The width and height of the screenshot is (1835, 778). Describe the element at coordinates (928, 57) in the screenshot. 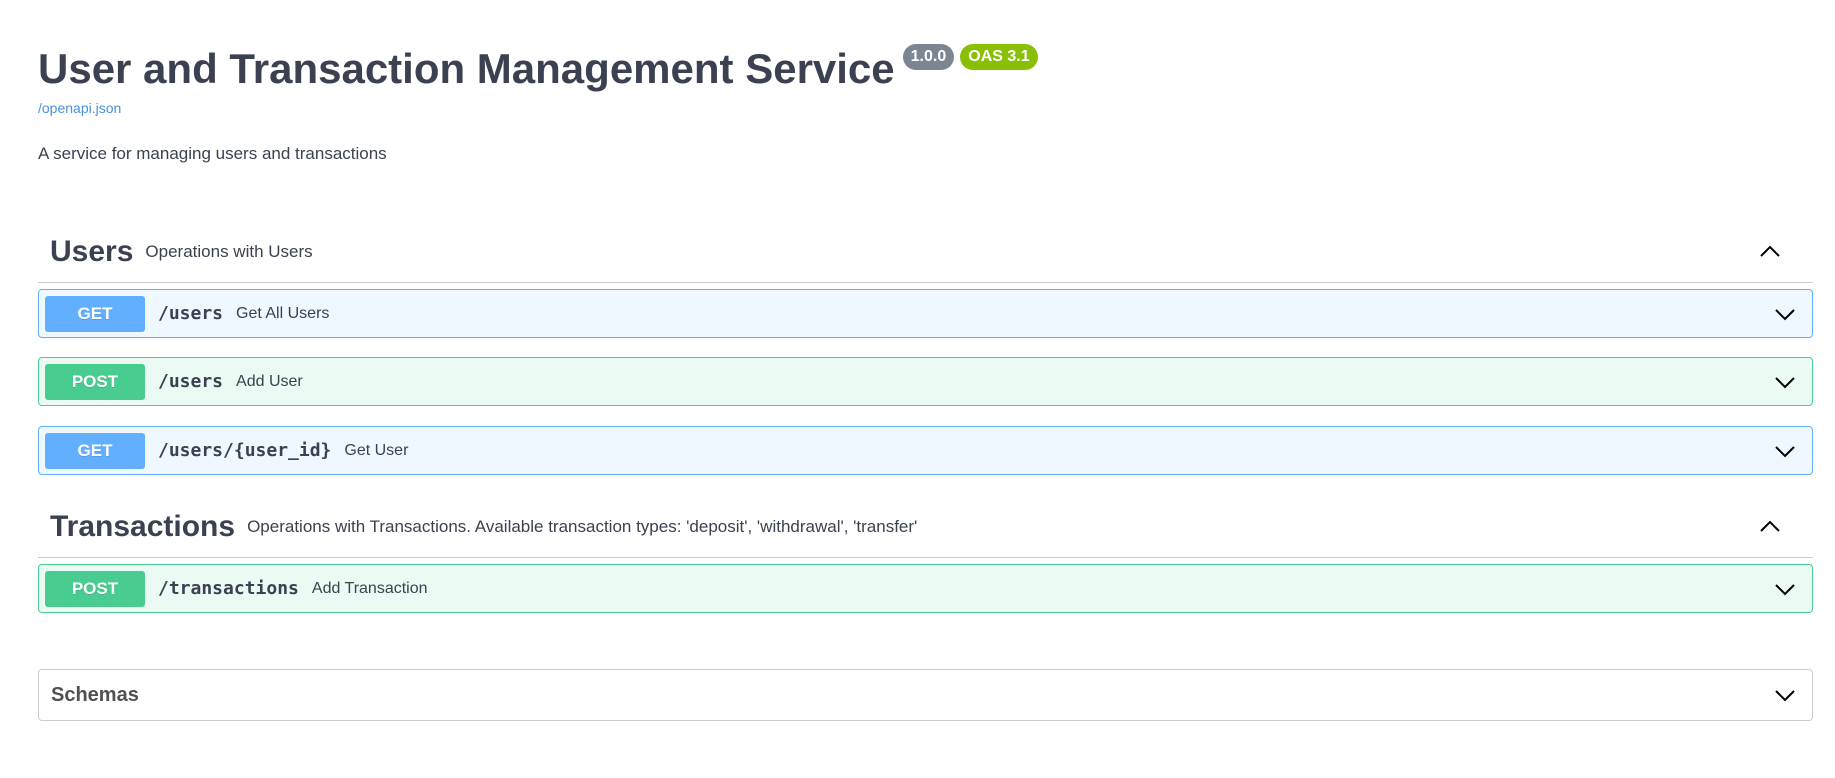

I see `version-badge: 1.0.0` at that location.